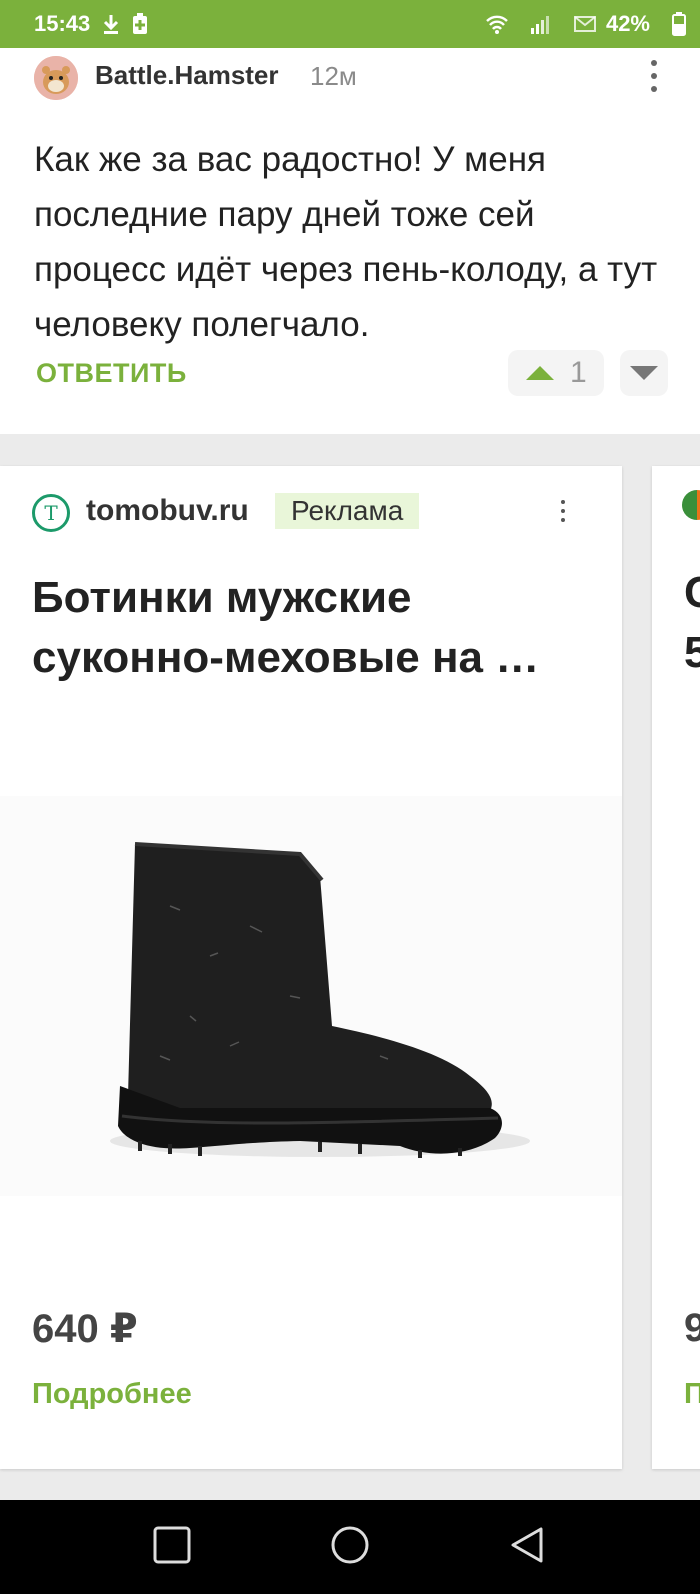 The height and width of the screenshot is (1594, 700). Describe the element at coordinates (627, 23) in the screenshot. I see `battery-percent: 42%` at that location.